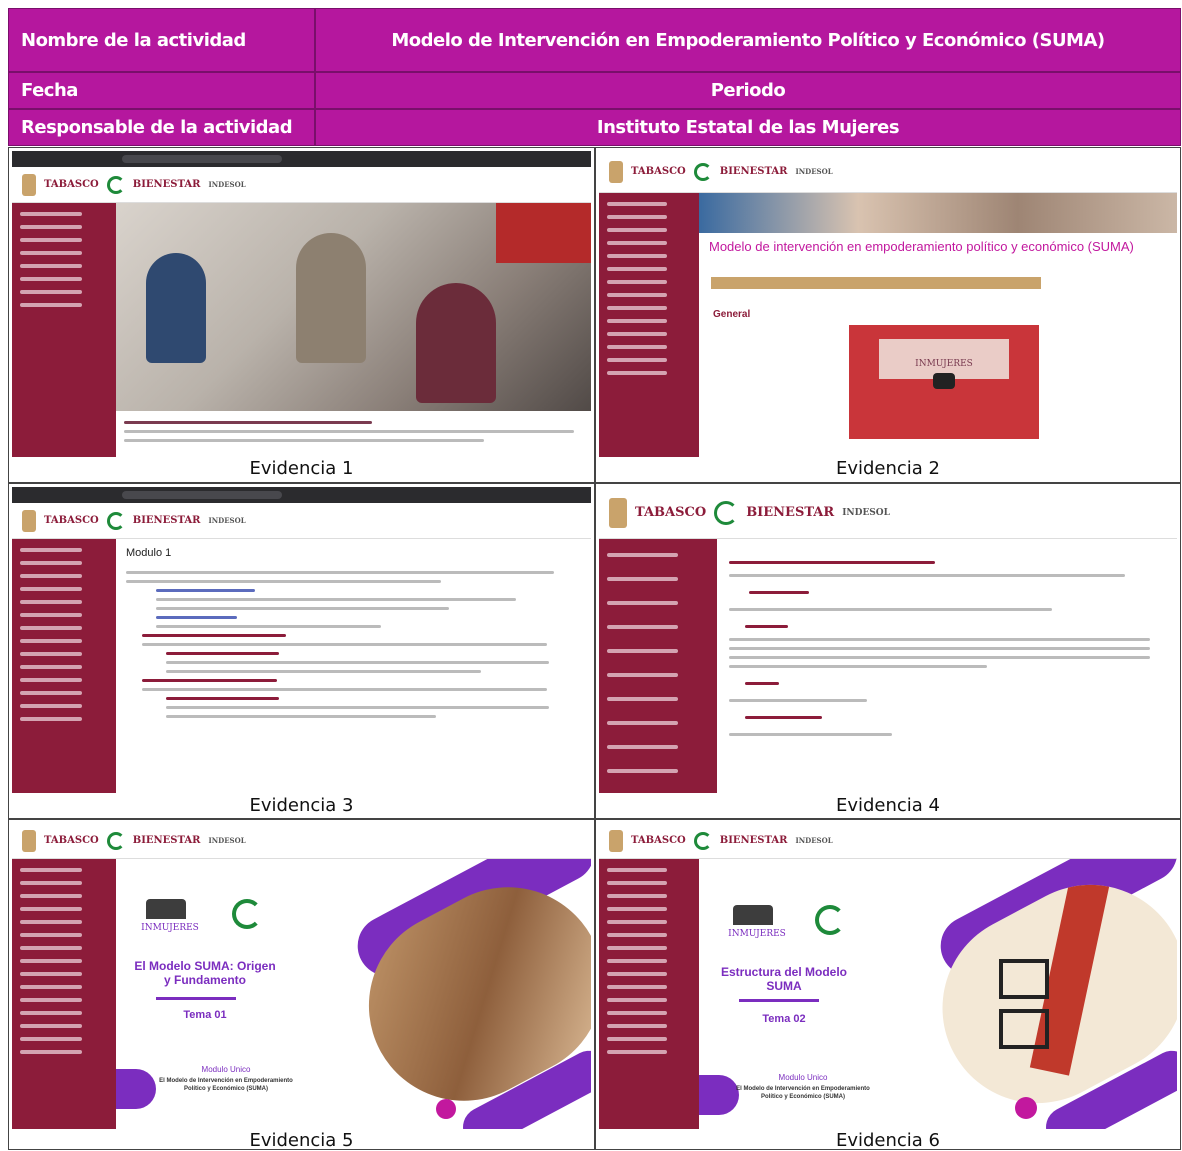  I want to click on slide-title: Estructura del Modelo SUMA, so click(784, 979).